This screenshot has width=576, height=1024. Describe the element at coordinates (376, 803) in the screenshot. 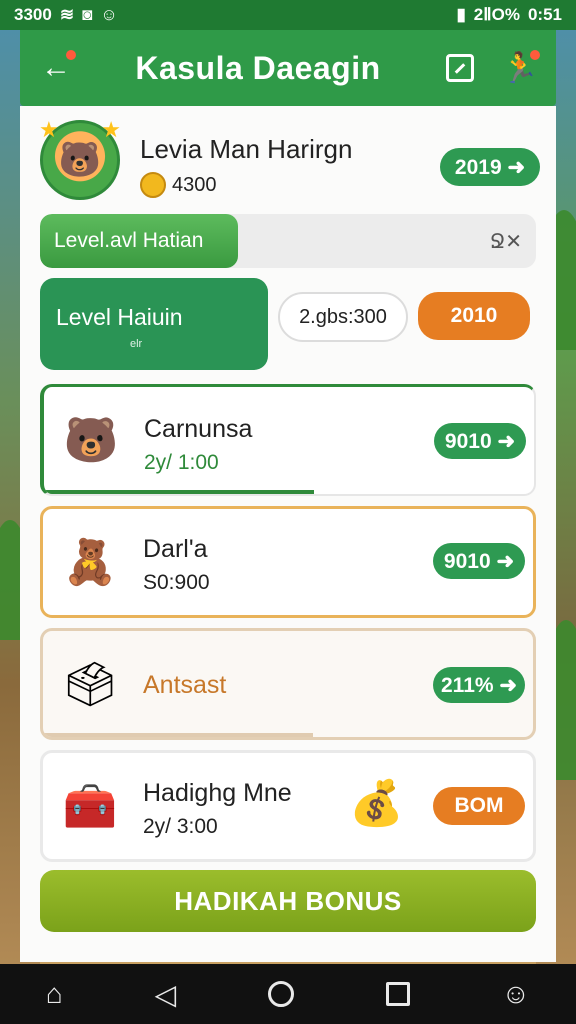

I see `treasure-icon: 💰` at that location.